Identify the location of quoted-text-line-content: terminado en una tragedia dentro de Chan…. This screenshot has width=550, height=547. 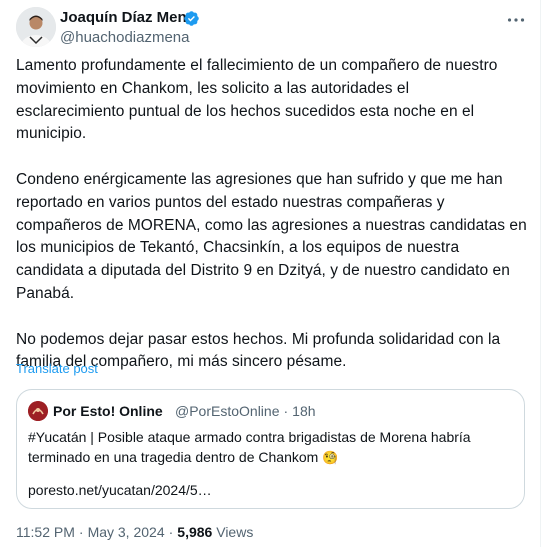
(173, 457).